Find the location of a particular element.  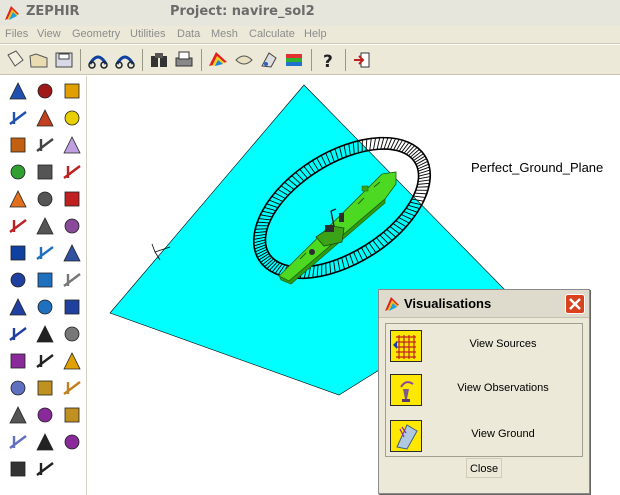

ground-reflect-icon is located at coordinates (72, 145).